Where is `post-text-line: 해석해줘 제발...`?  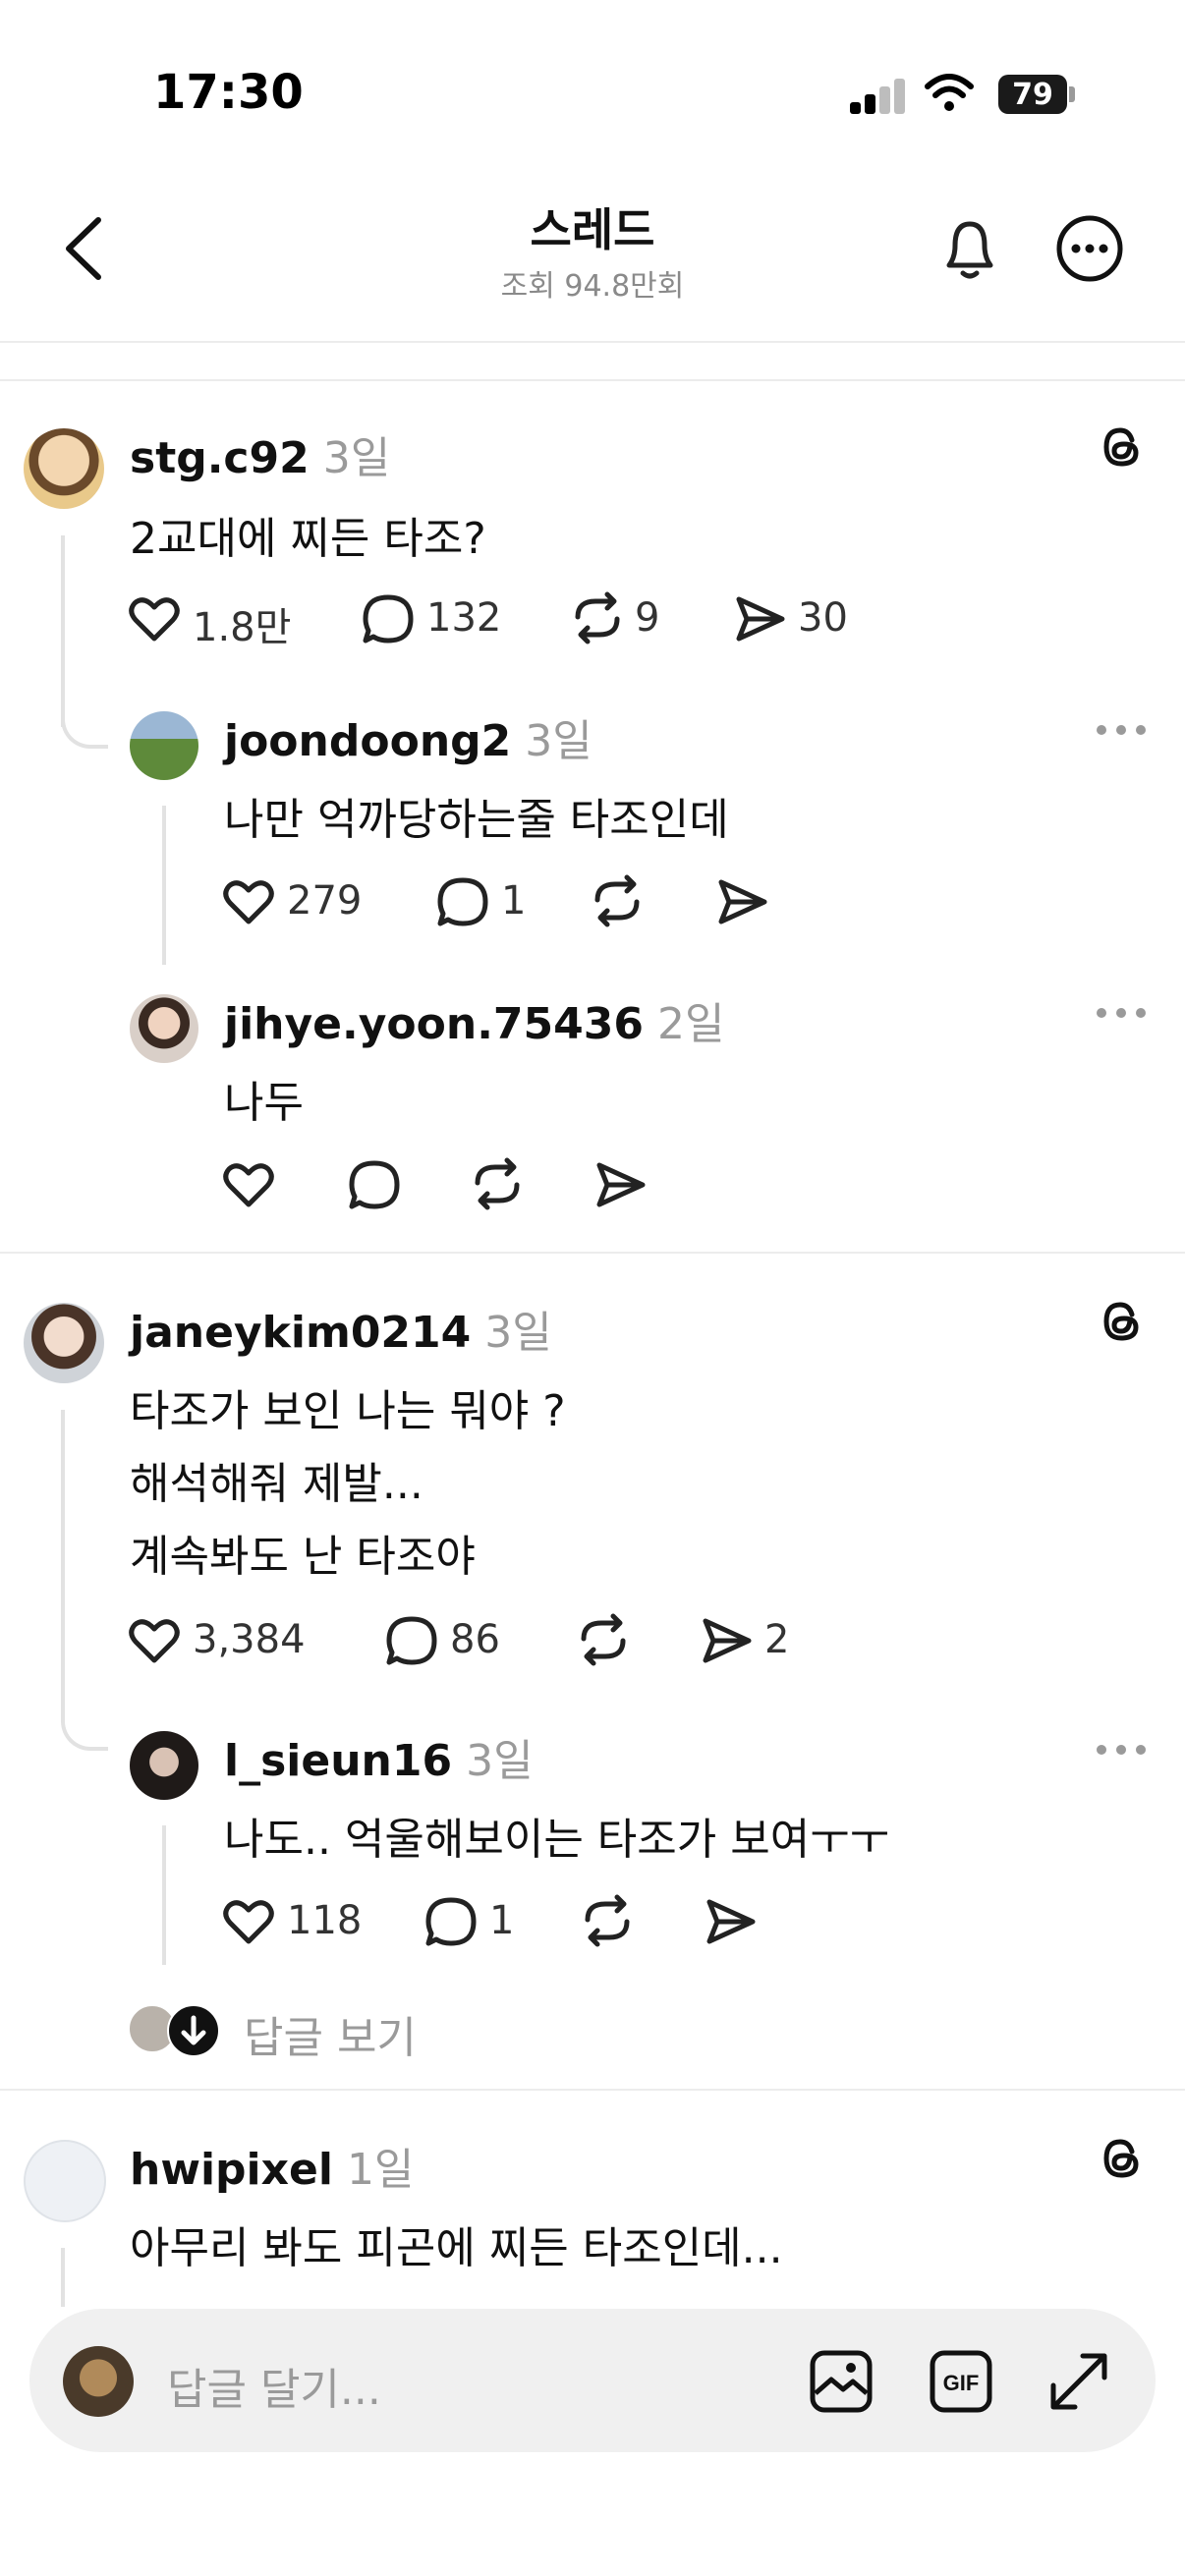 post-text-line: 해석해줘 제발... is located at coordinates (277, 1484).